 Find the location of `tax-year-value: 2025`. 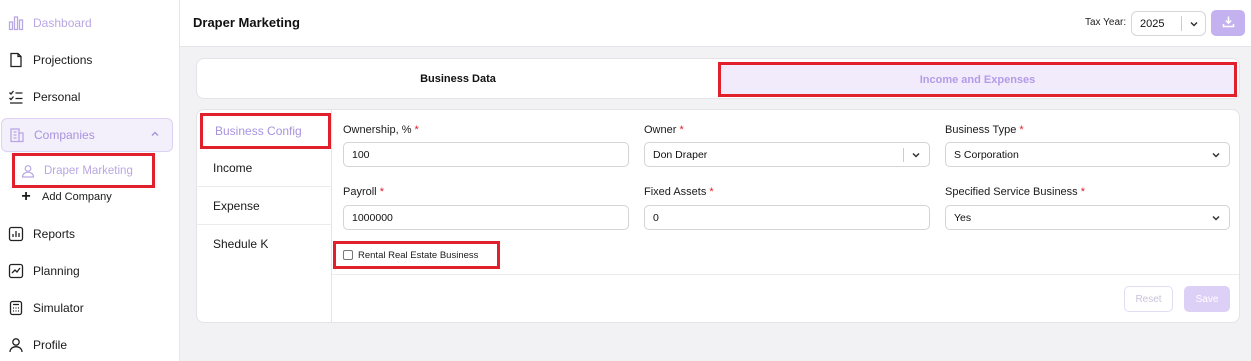

tax-year-value: 2025 is located at coordinates (1152, 23).